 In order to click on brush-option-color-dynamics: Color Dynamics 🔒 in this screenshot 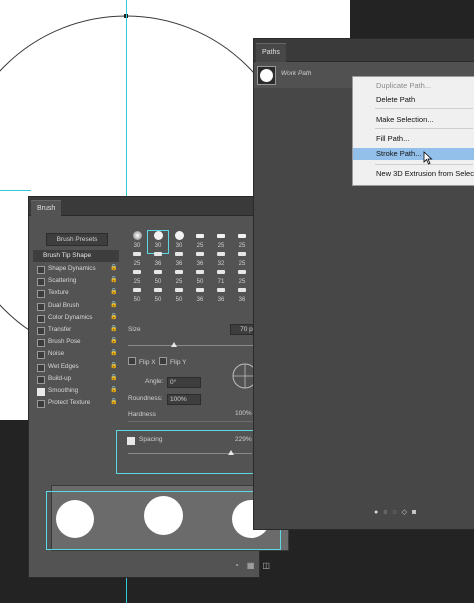, I will do `click(76, 318)`.